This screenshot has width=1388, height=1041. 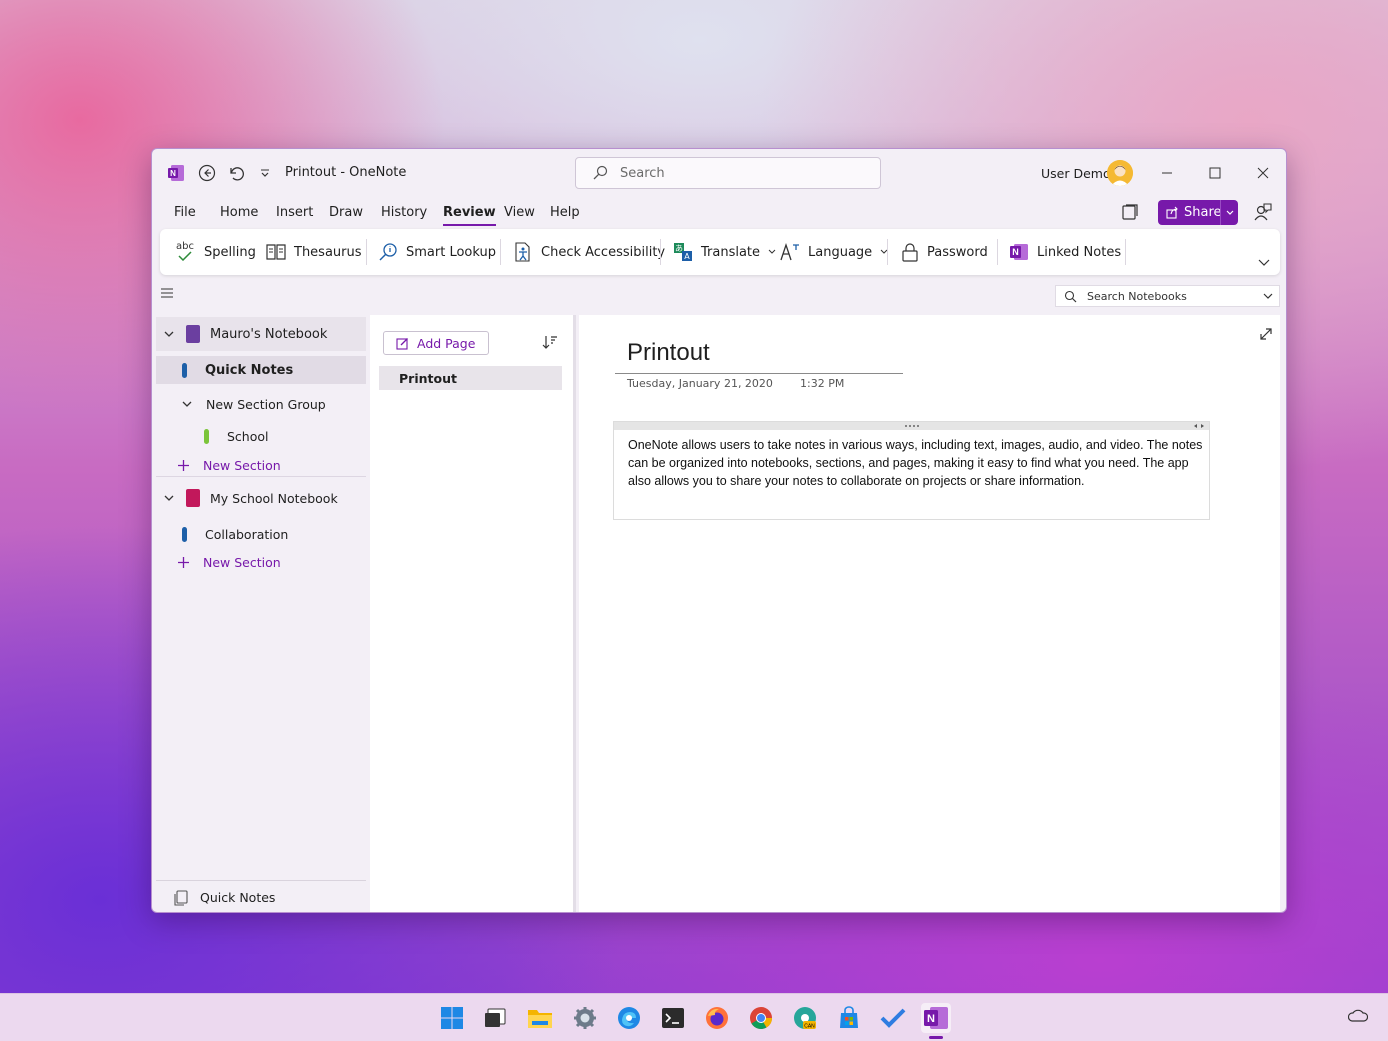 I want to click on page-date: Tuesday, January 21, 2020, so click(x=700, y=383).